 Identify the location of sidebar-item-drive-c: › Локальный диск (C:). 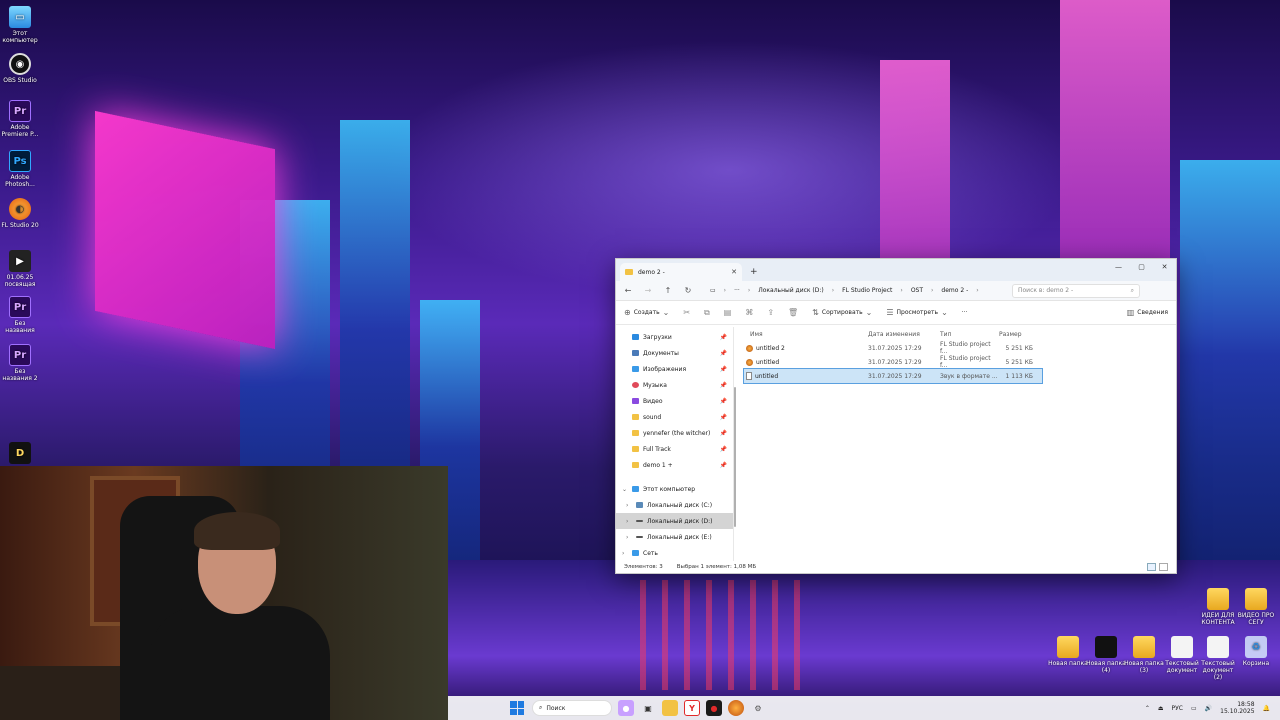
(674, 505).